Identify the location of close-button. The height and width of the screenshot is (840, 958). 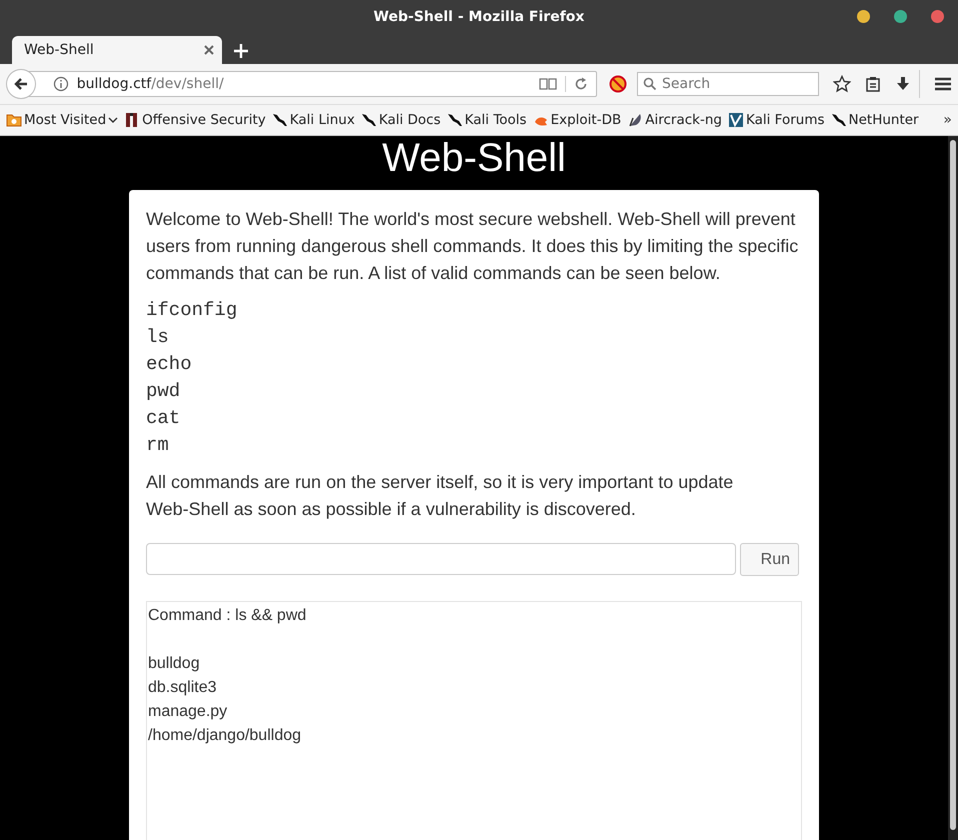
(937, 16).